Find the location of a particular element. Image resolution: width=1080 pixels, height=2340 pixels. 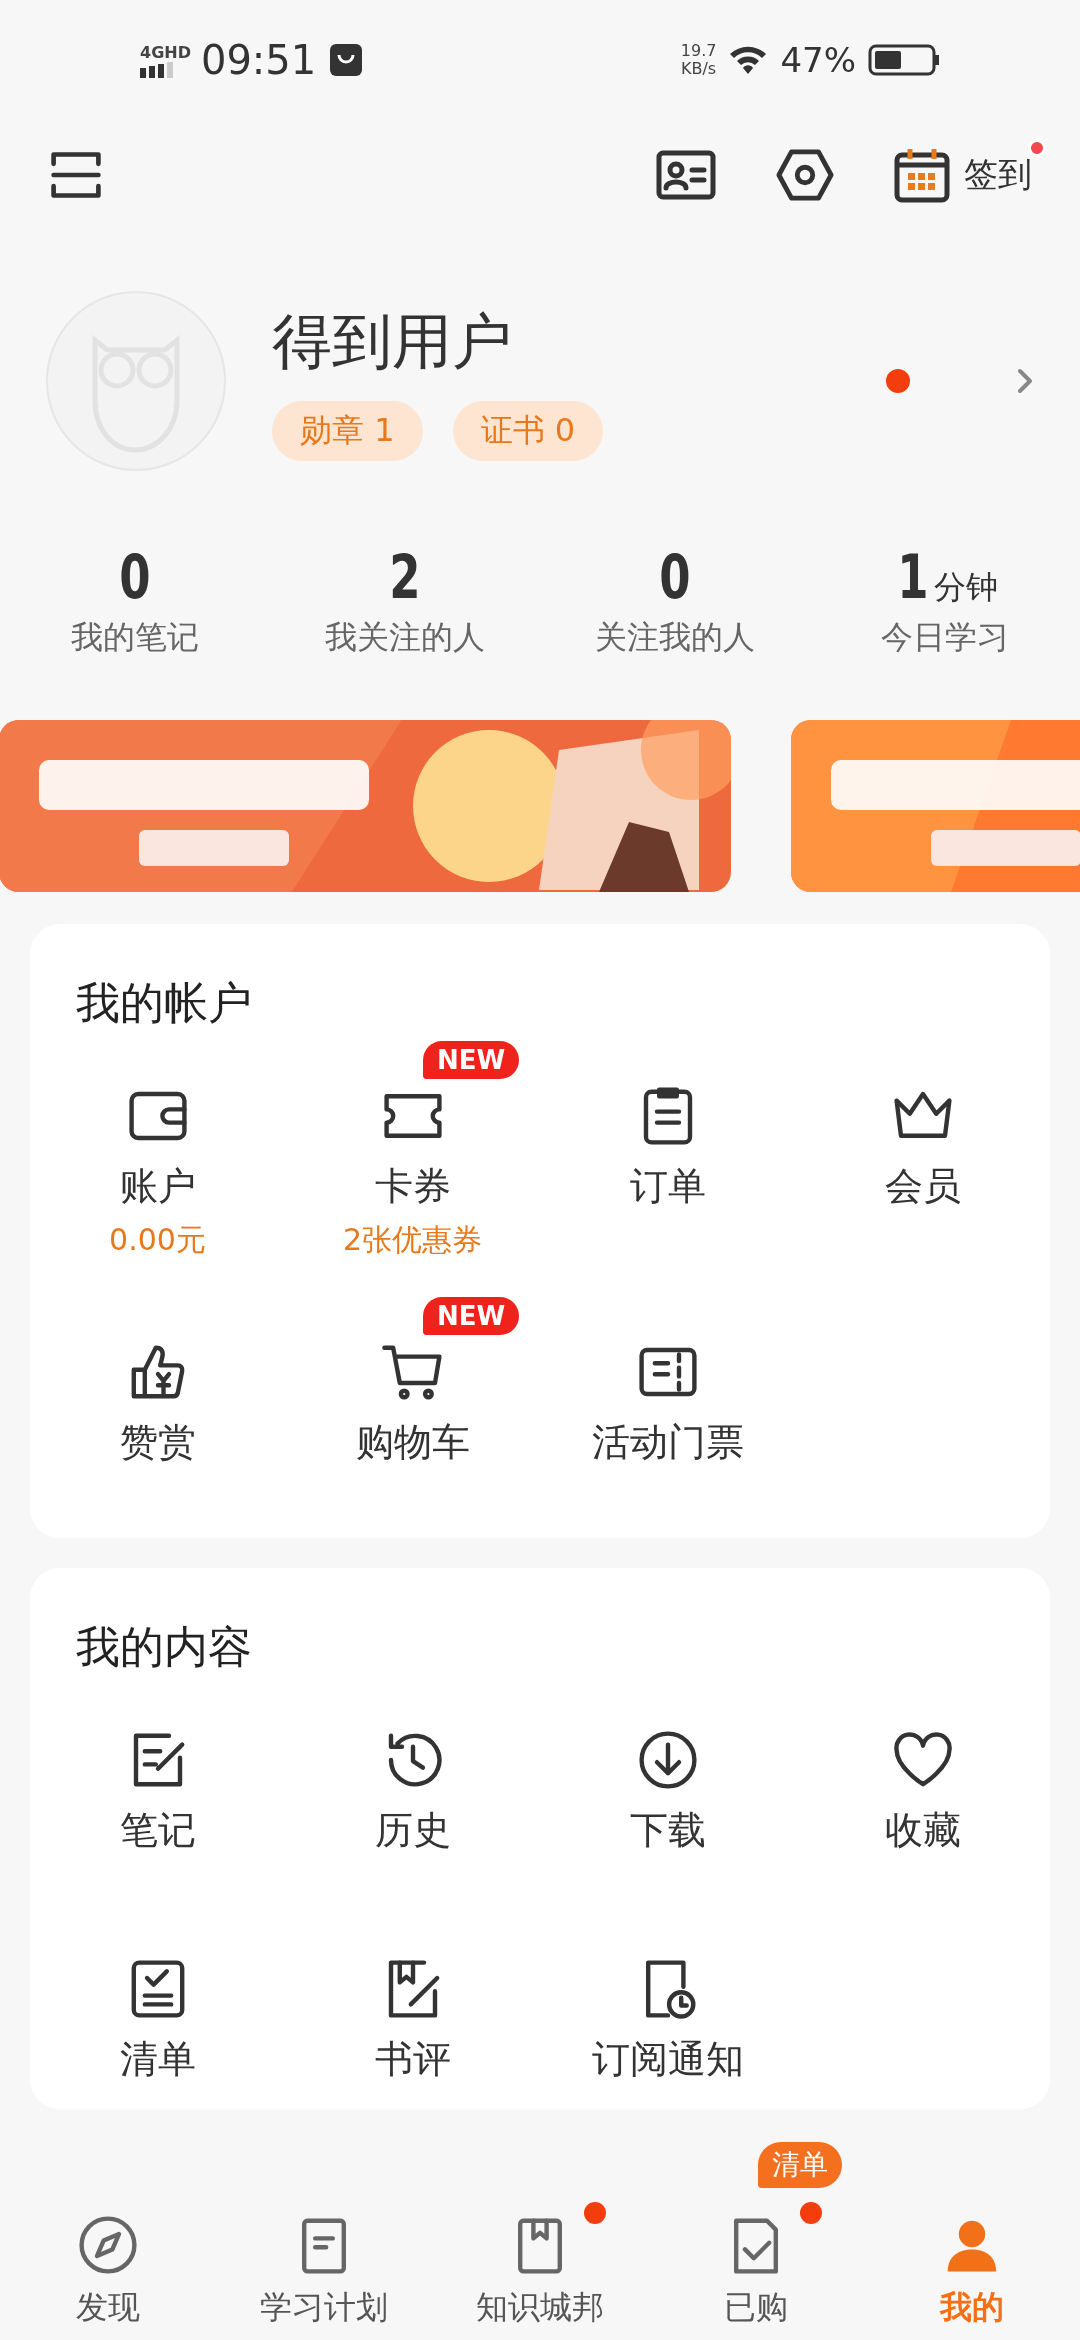

tab-bar-item: 已购 is located at coordinates (756, 2265).